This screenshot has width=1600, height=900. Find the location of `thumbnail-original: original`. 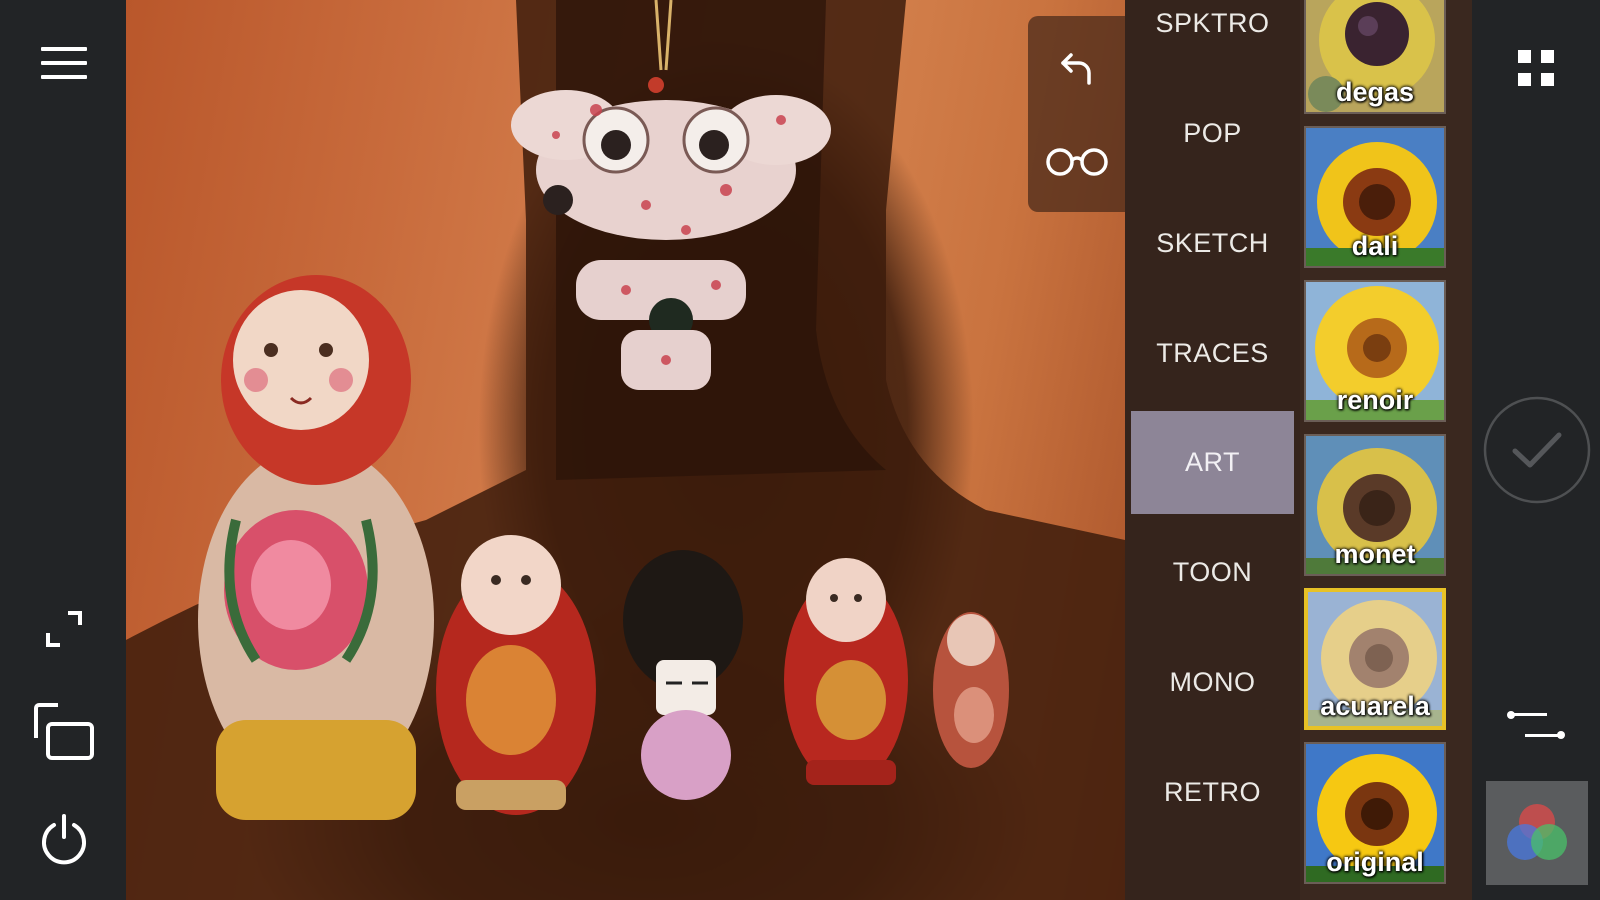

thumbnail-original: original is located at coordinates (1375, 813).